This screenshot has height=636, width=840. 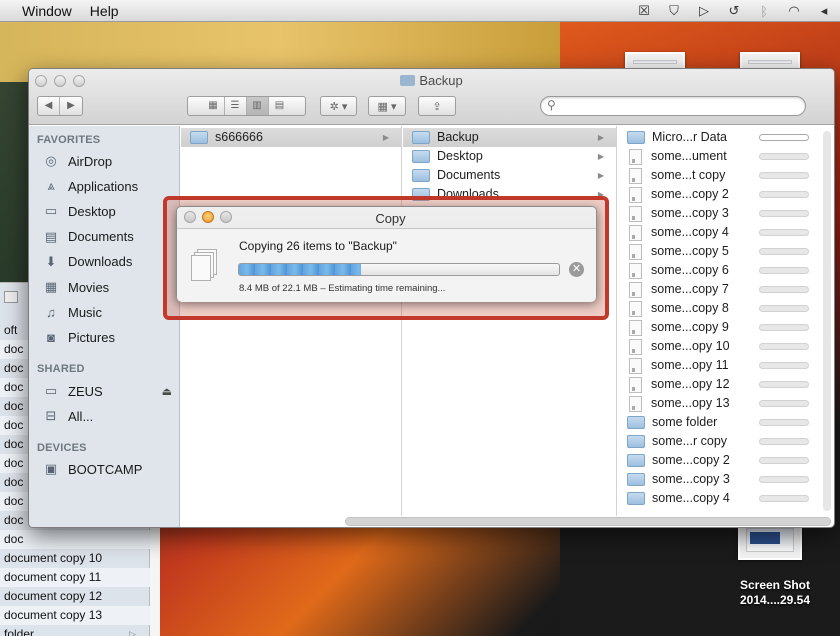 I want to click on disclosure-arrow-icon: ▶, so click(x=600, y=175).